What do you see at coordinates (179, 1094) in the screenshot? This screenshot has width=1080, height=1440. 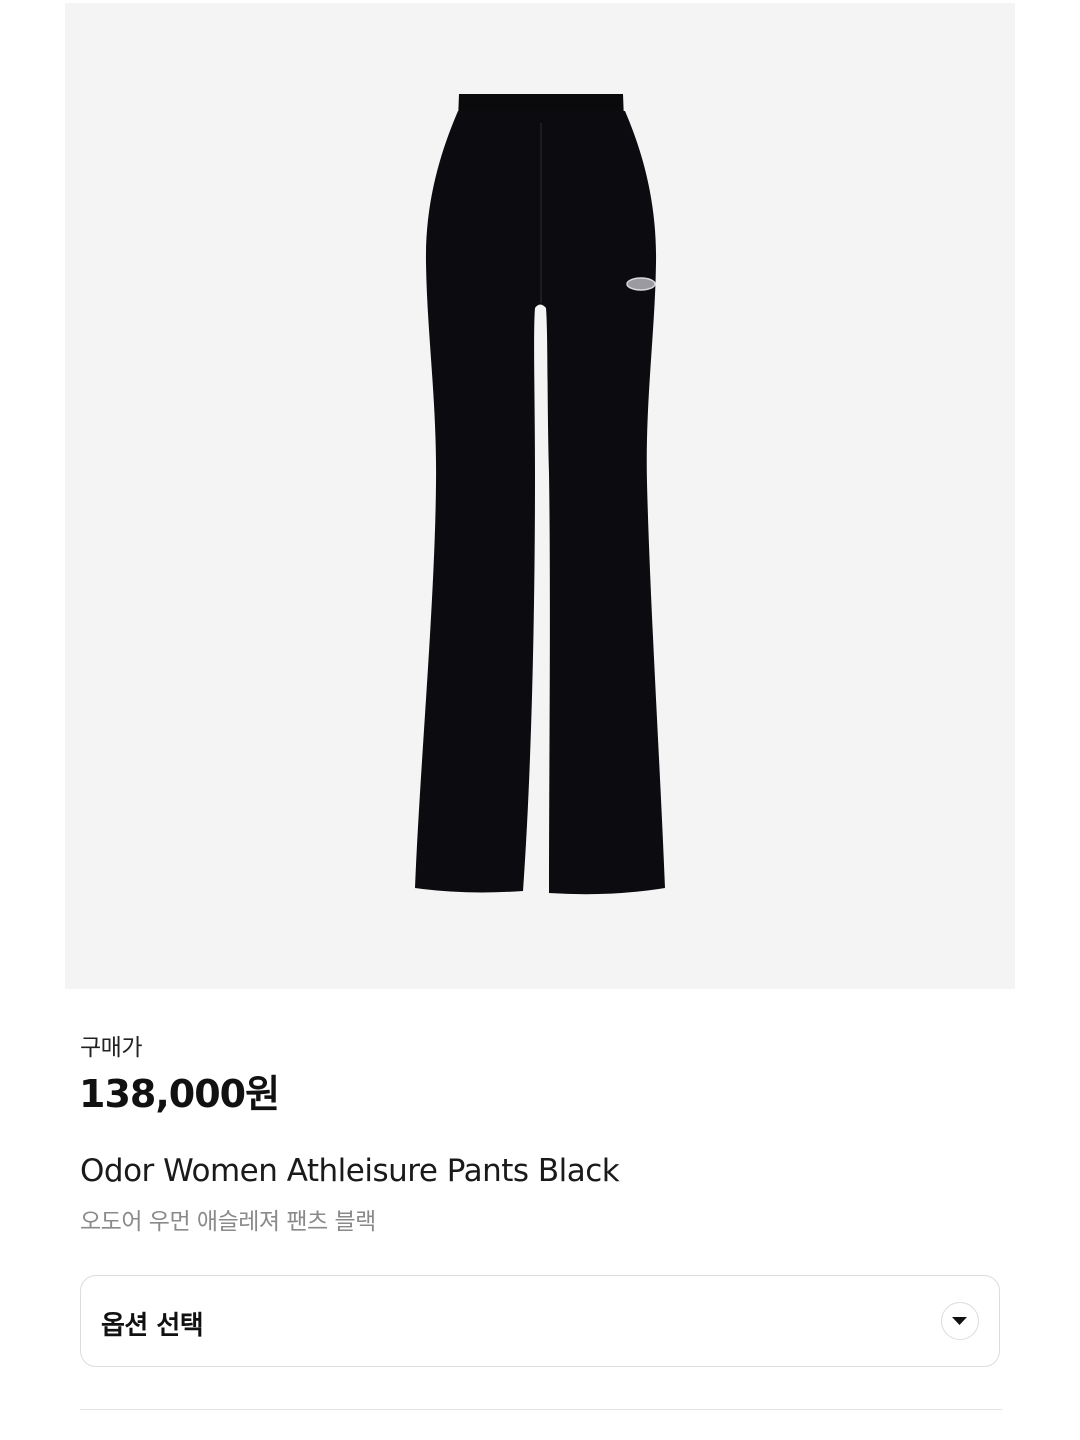 I see `price-value: 138,000원` at bounding box center [179, 1094].